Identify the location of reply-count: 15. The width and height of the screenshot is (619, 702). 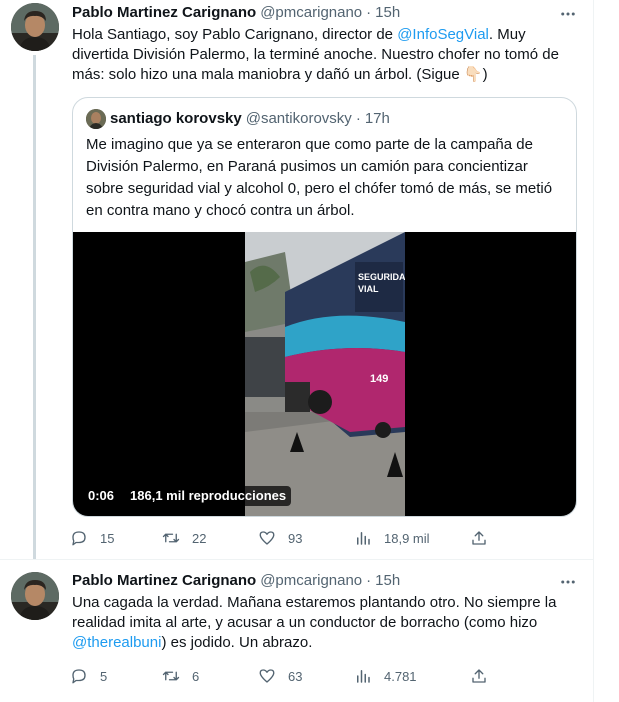
(107, 538).